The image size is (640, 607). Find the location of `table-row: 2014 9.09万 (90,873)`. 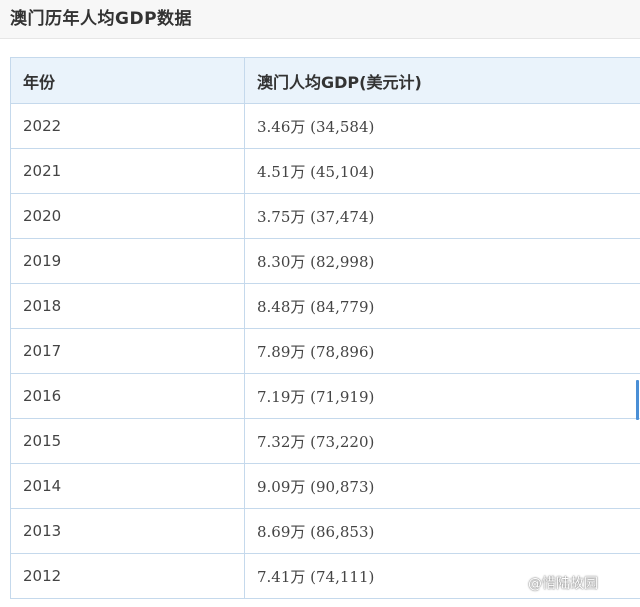

table-row: 2014 9.09万 (90,873) is located at coordinates (325, 486).